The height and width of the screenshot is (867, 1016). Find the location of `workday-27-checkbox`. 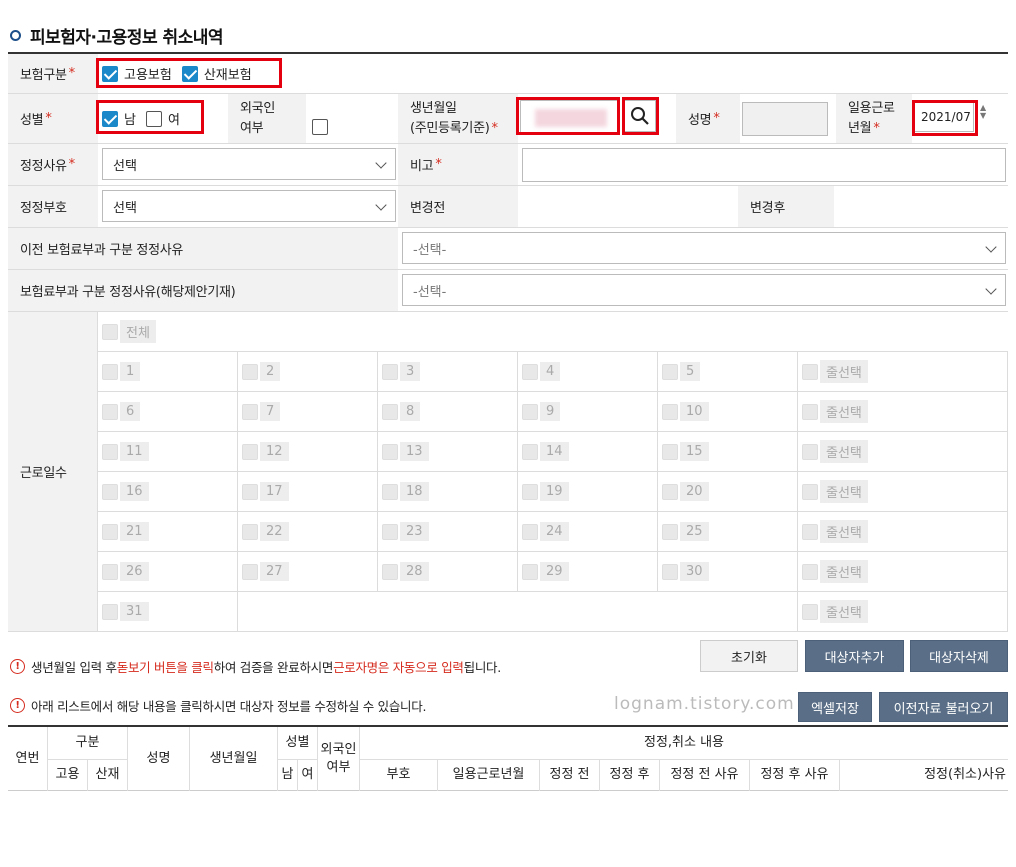

workday-27-checkbox is located at coordinates (250, 571).